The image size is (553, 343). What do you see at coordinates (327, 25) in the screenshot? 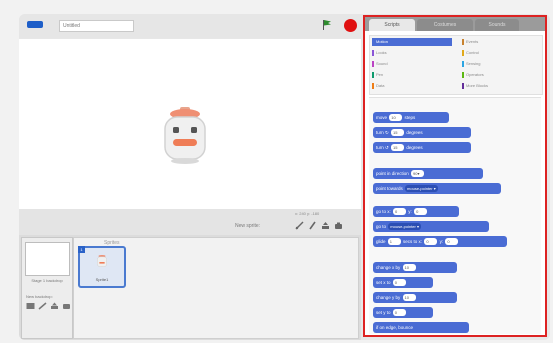
I see `green-flag-icon` at bounding box center [327, 25].